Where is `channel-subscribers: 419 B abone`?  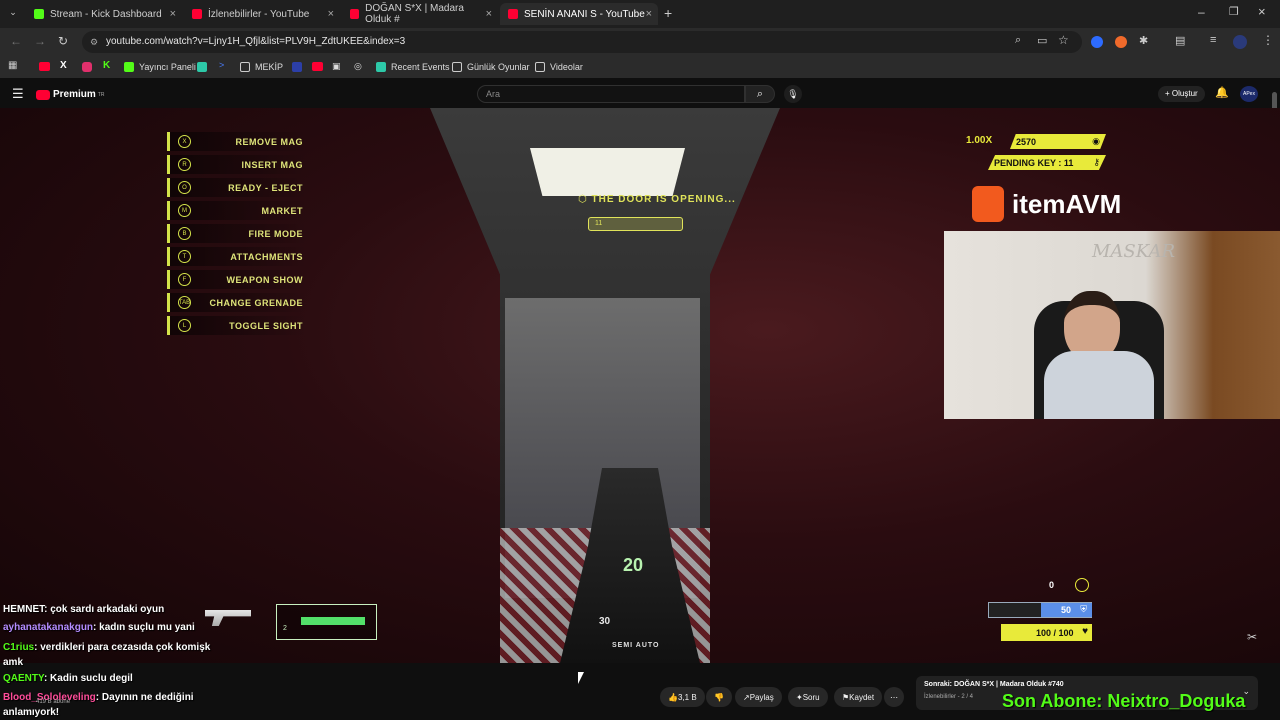 channel-subscribers: 419 B abone is located at coordinates (53, 702).